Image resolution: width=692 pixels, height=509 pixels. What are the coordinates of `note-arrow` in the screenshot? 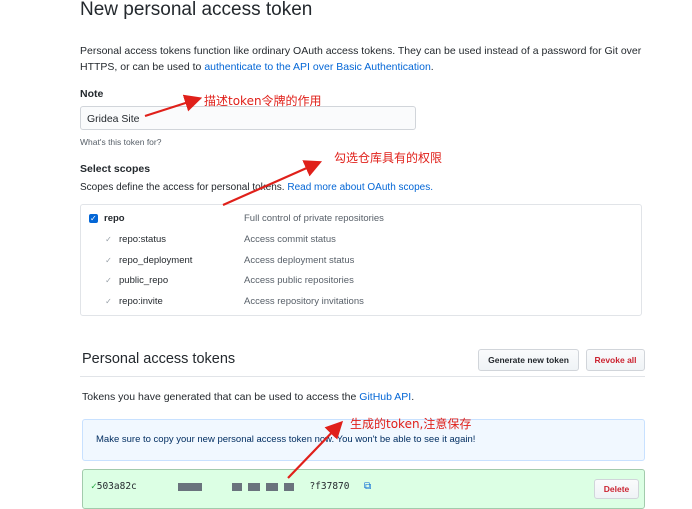 It's located at (173, 106).